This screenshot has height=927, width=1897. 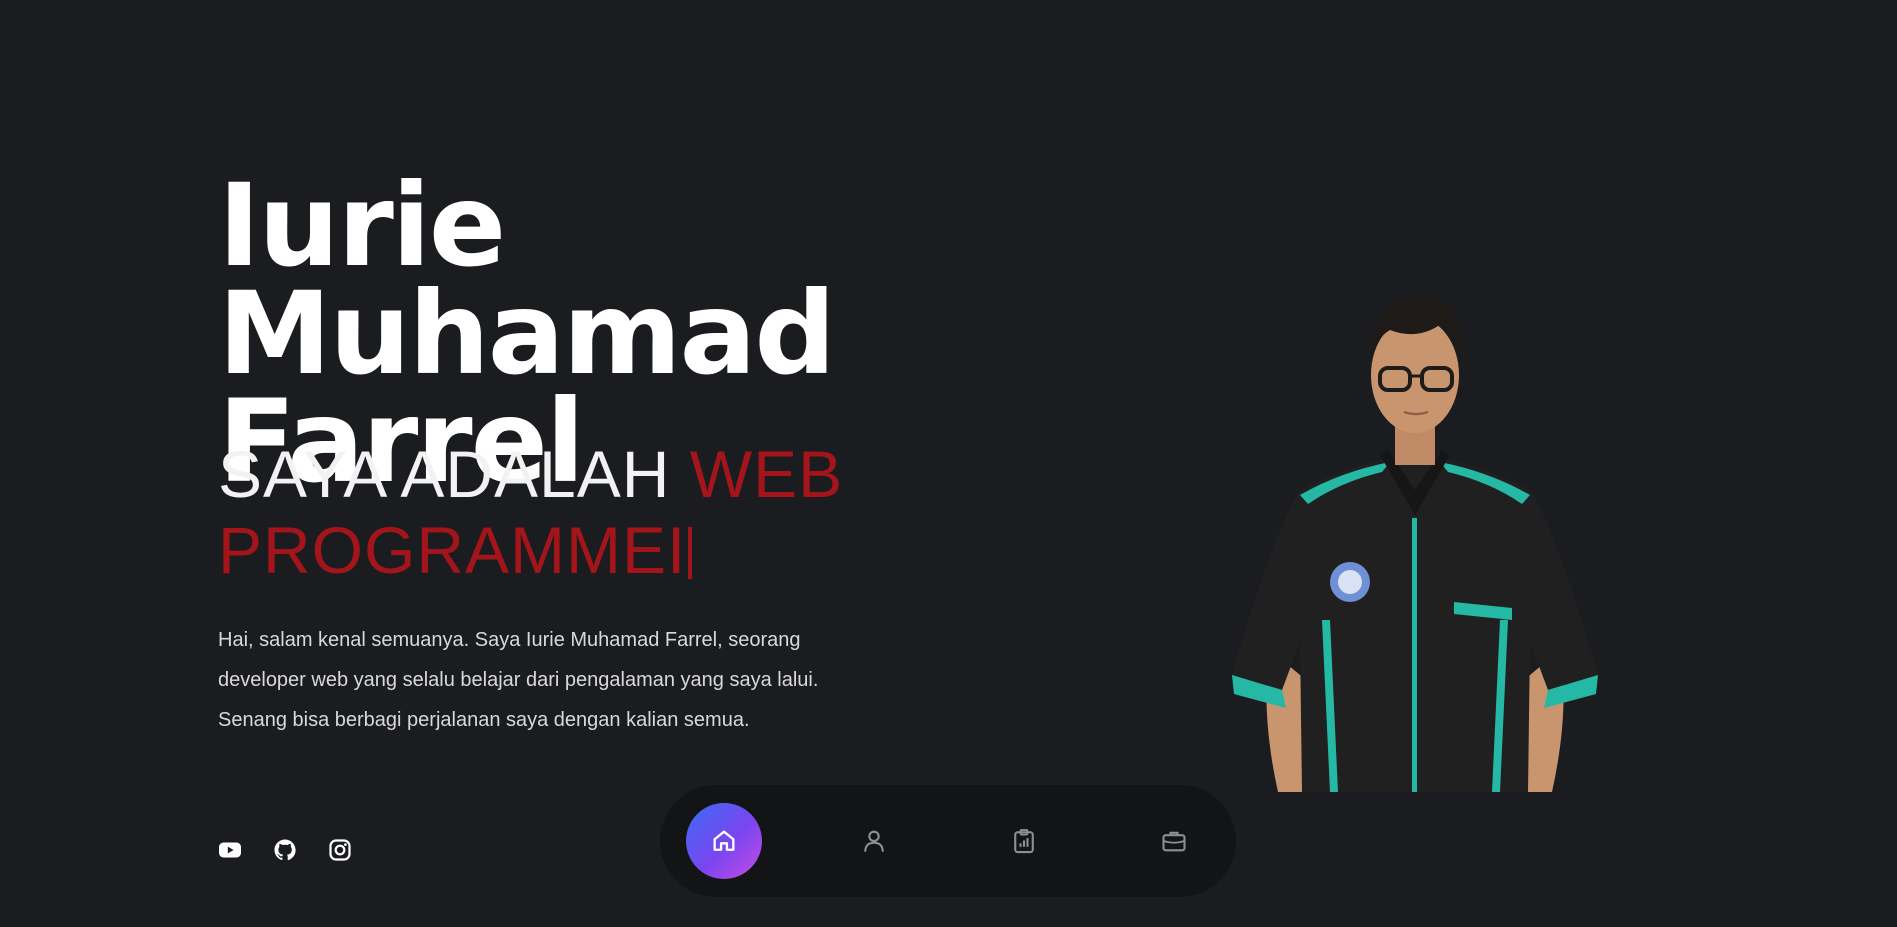 I want to click on clipboard-chart-icon, so click(x=1024, y=841).